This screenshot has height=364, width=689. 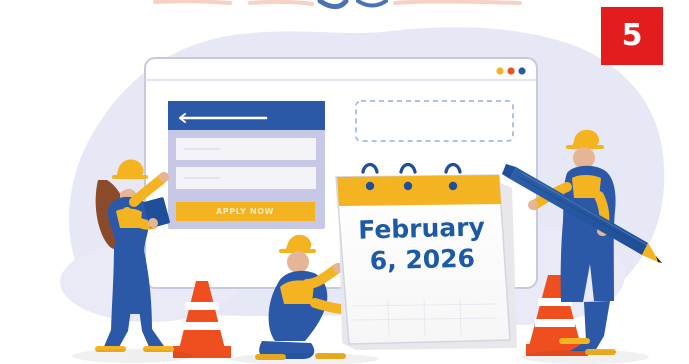 I want to click on badge-number: 5, so click(x=632, y=35).